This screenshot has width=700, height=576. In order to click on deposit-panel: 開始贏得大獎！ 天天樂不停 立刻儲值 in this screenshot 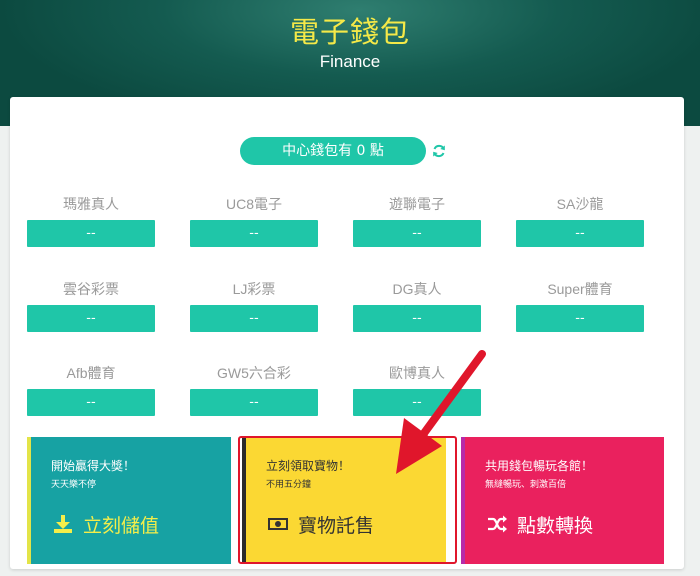, I will do `click(129, 500)`.